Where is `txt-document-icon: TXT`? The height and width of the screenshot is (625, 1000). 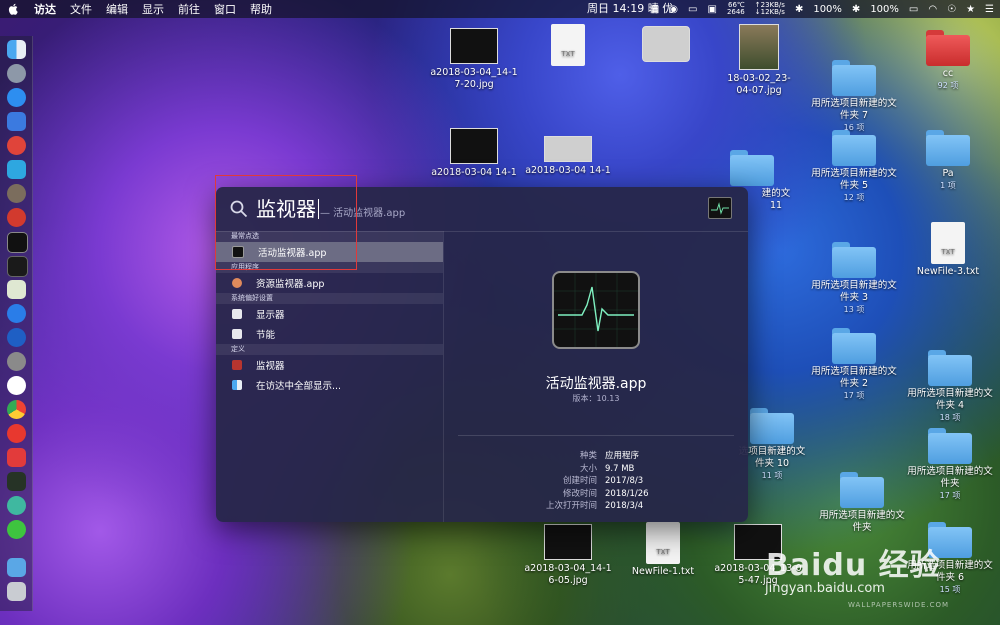
txt-document-icon: TXT is located at coordinates (568, 45).